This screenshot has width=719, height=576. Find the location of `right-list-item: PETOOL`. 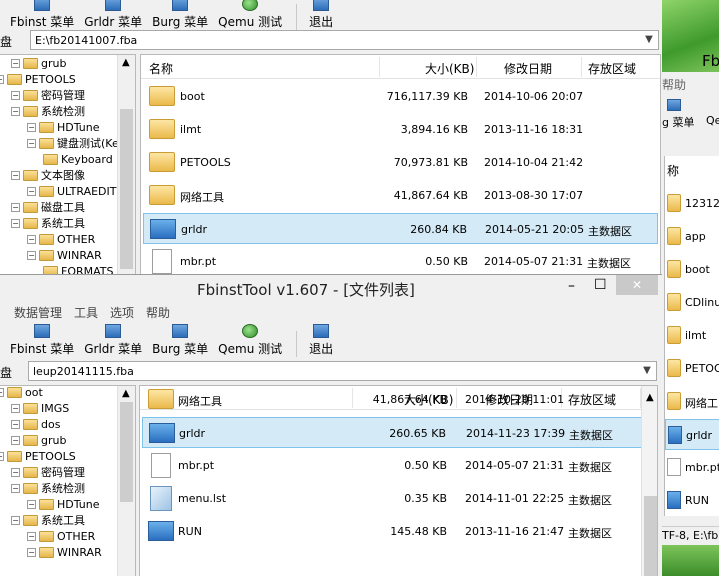

right-list-item: PETOOL is located at coordinates (692, 368).